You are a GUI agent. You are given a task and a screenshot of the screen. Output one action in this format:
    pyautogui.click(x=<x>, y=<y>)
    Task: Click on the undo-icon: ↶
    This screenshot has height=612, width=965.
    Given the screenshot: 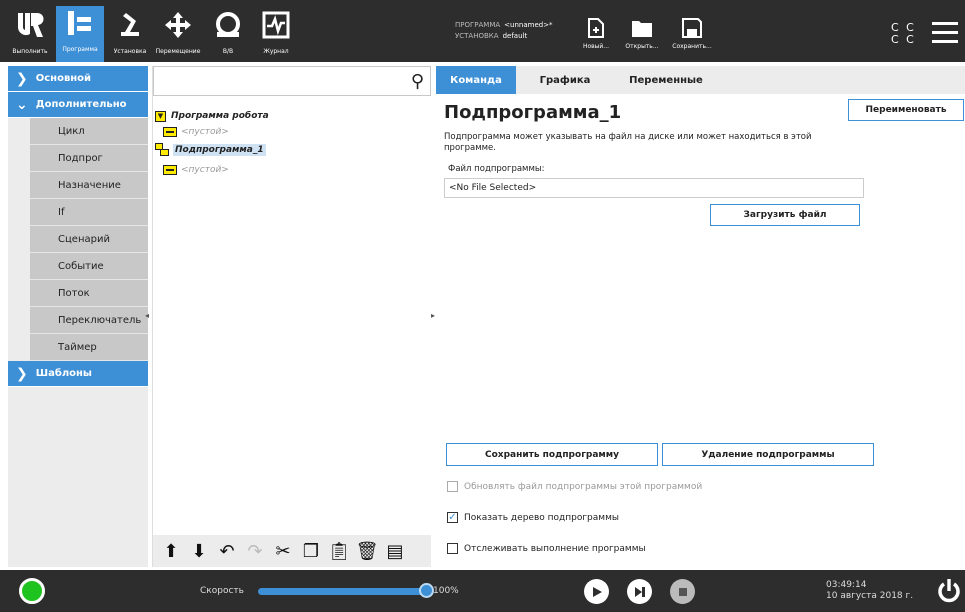 What is the action you would take?
    pyautogui.click(x=227, y=551)
    